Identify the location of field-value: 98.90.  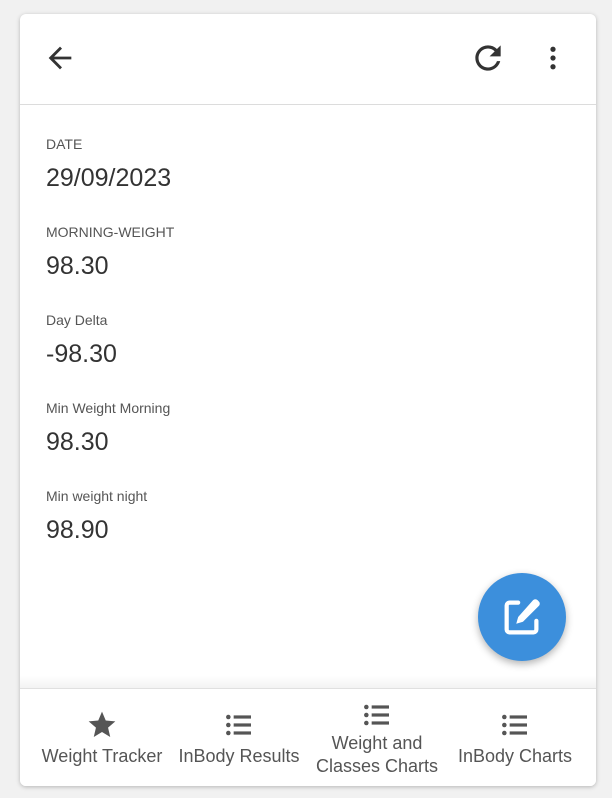
(77, 530).